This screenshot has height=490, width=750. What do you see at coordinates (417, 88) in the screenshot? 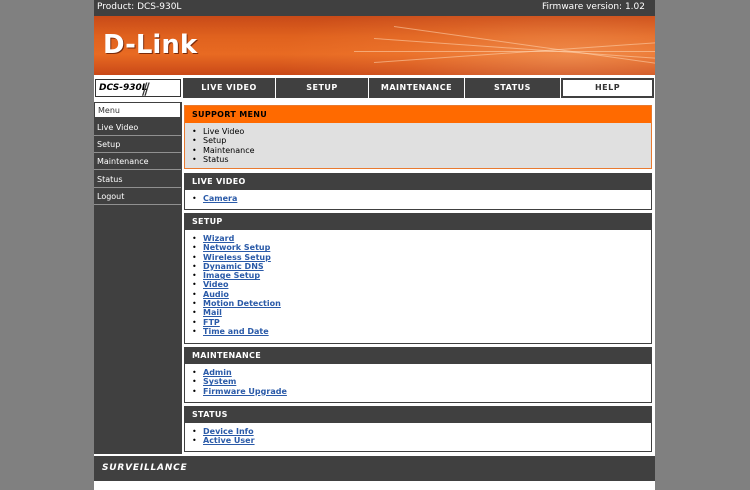
I see `tab-maintenance: MAINTENANCE` at bounding box center [417, 88].